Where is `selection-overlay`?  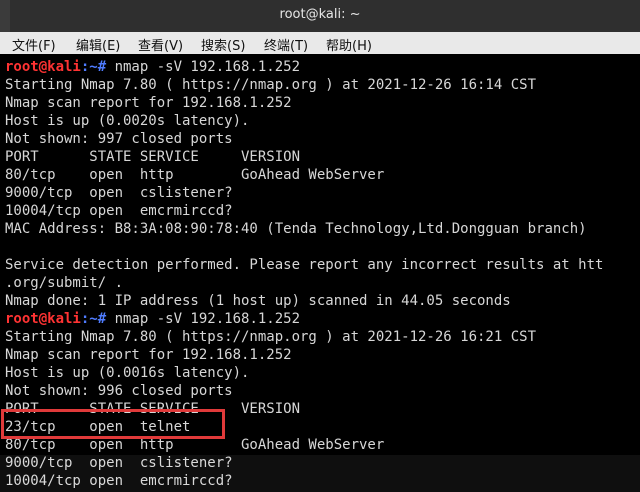
selection-overlay is located at coordinates (320, 473).